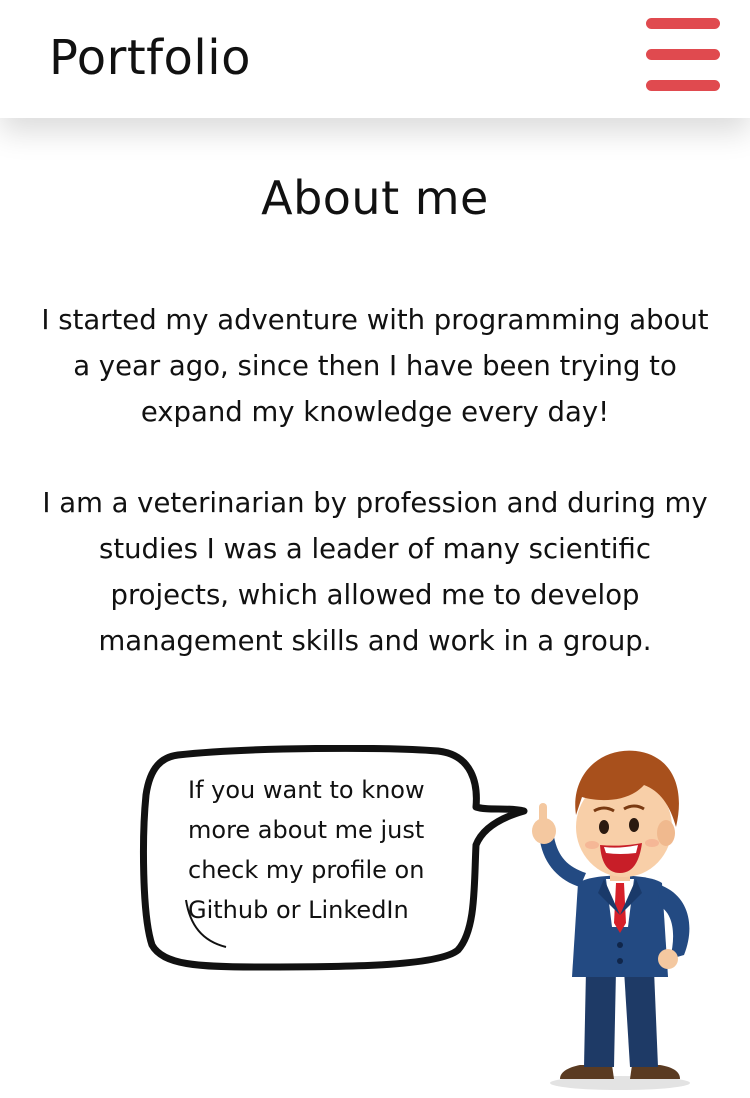  What do you see at coordinates (375, 198) in the screenshot?
I see `section-title: About me` at bounding box center [375, 198].